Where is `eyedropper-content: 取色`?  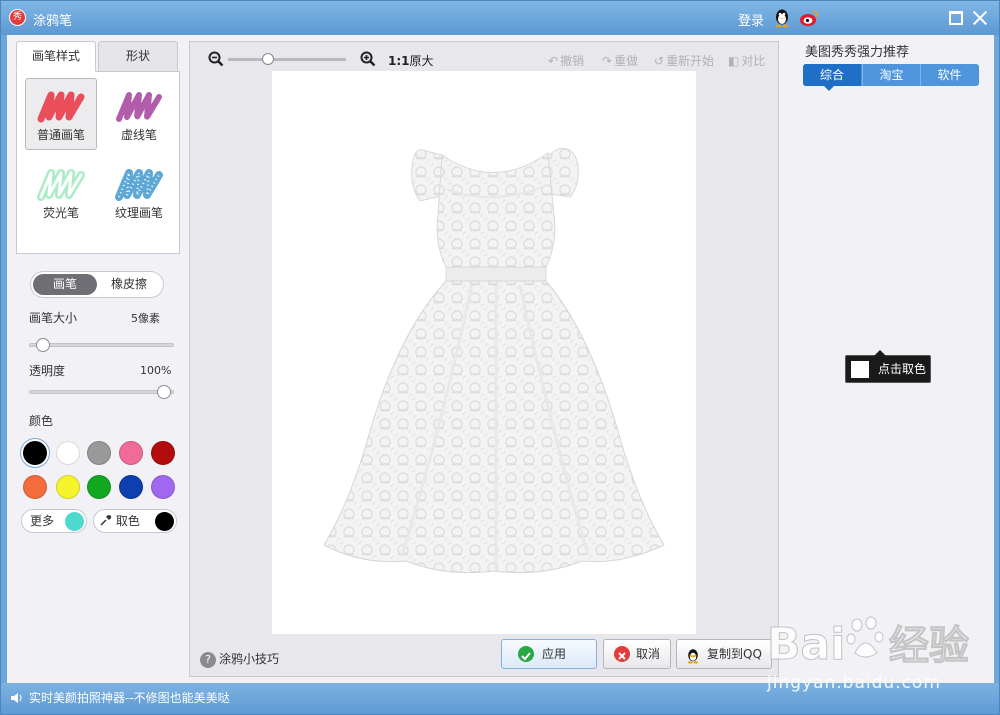 eyedropper-content: 取色 is located at coordinates (120, 521).